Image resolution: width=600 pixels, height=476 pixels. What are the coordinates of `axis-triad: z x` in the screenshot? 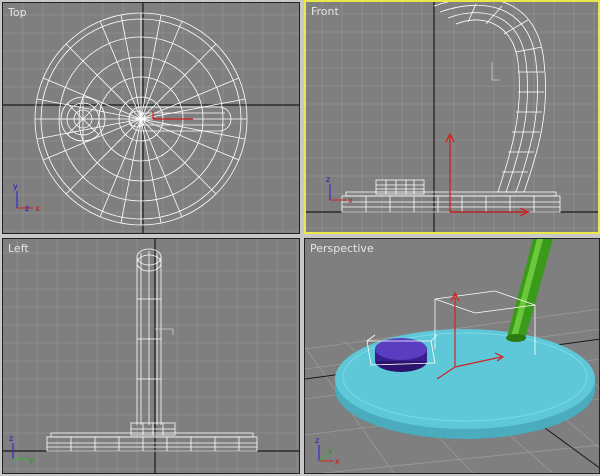 It's located at (339, 190).